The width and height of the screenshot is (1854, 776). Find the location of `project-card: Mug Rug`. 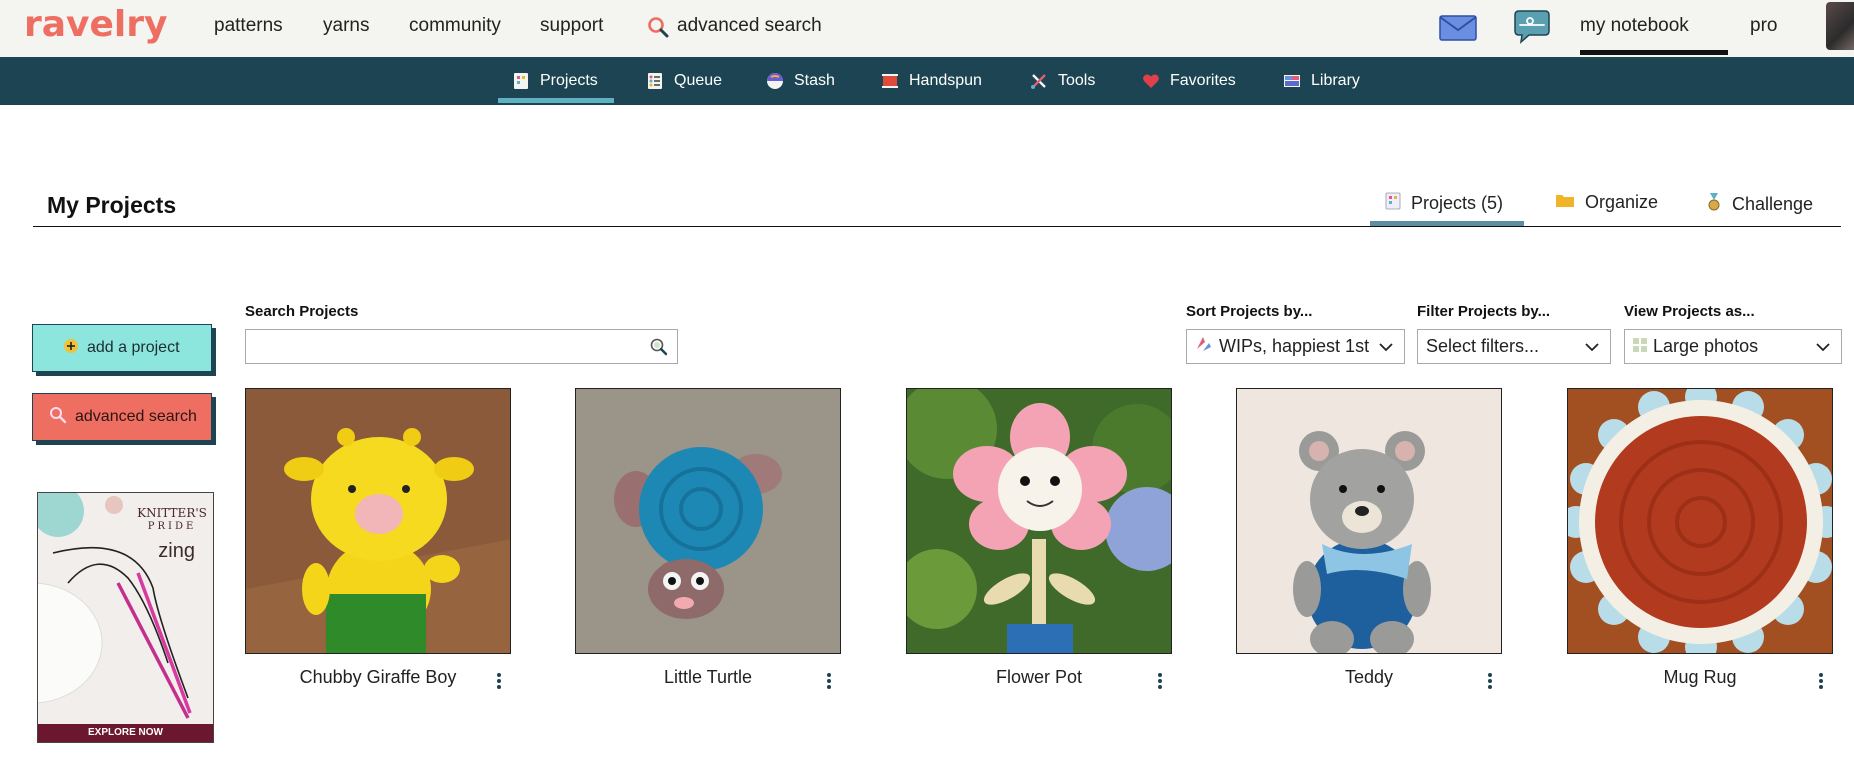

project-card: Mug Rug is located at coordinates (1700, 538).